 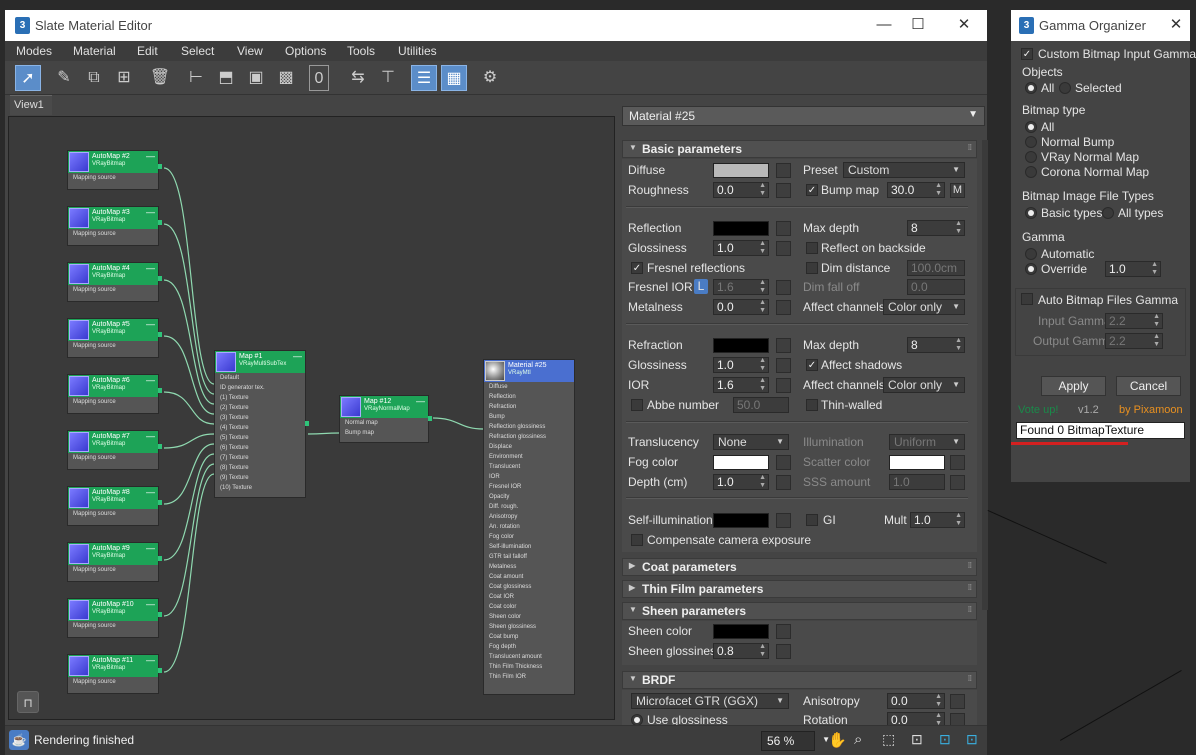 What do you see at coordinates (799, 589) in the screenshot?
I see `rollout-thin-film-parameters: ▶ Thin Film parameters ⁞⁞` at bounding box center [799, 589].